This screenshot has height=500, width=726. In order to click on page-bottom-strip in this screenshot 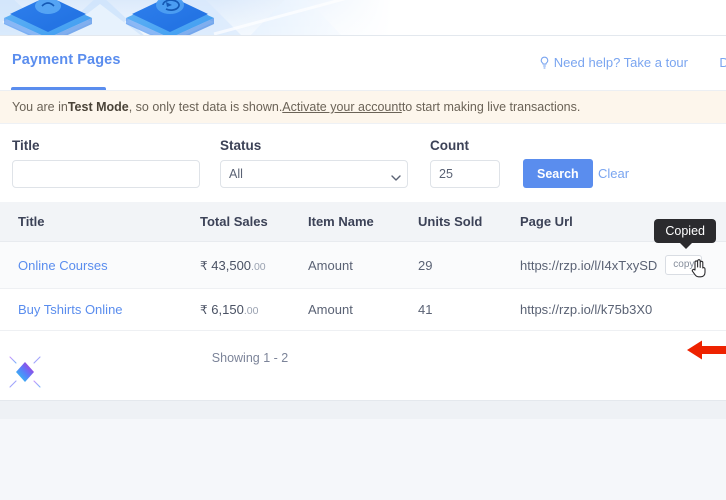, I will do `click(363, 409)`.